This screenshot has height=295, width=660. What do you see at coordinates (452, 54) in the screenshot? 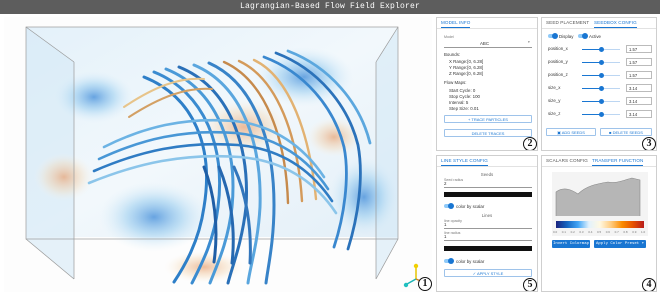
I see `bounds-title: Bounds:` at bounding box center [452, 54].